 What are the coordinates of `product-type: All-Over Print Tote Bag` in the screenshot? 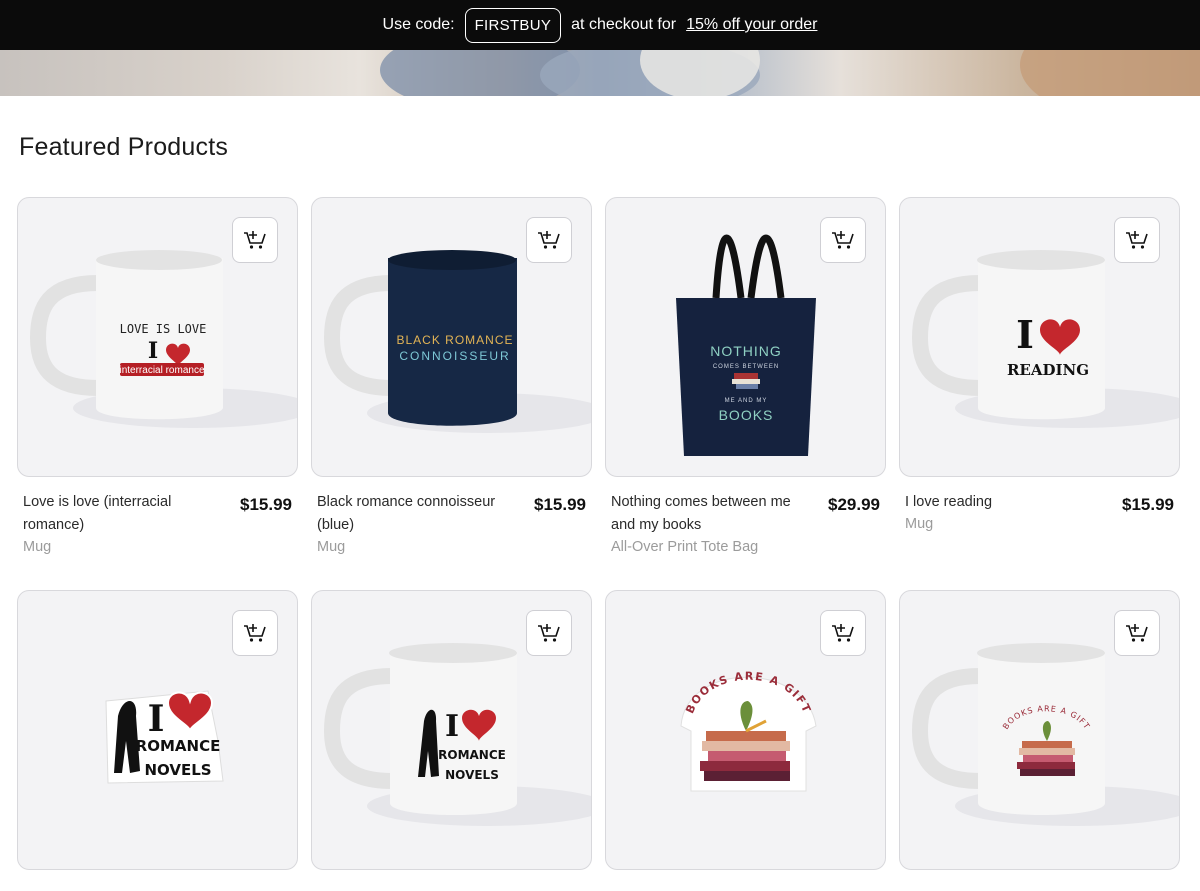 It's located at (685, 547).